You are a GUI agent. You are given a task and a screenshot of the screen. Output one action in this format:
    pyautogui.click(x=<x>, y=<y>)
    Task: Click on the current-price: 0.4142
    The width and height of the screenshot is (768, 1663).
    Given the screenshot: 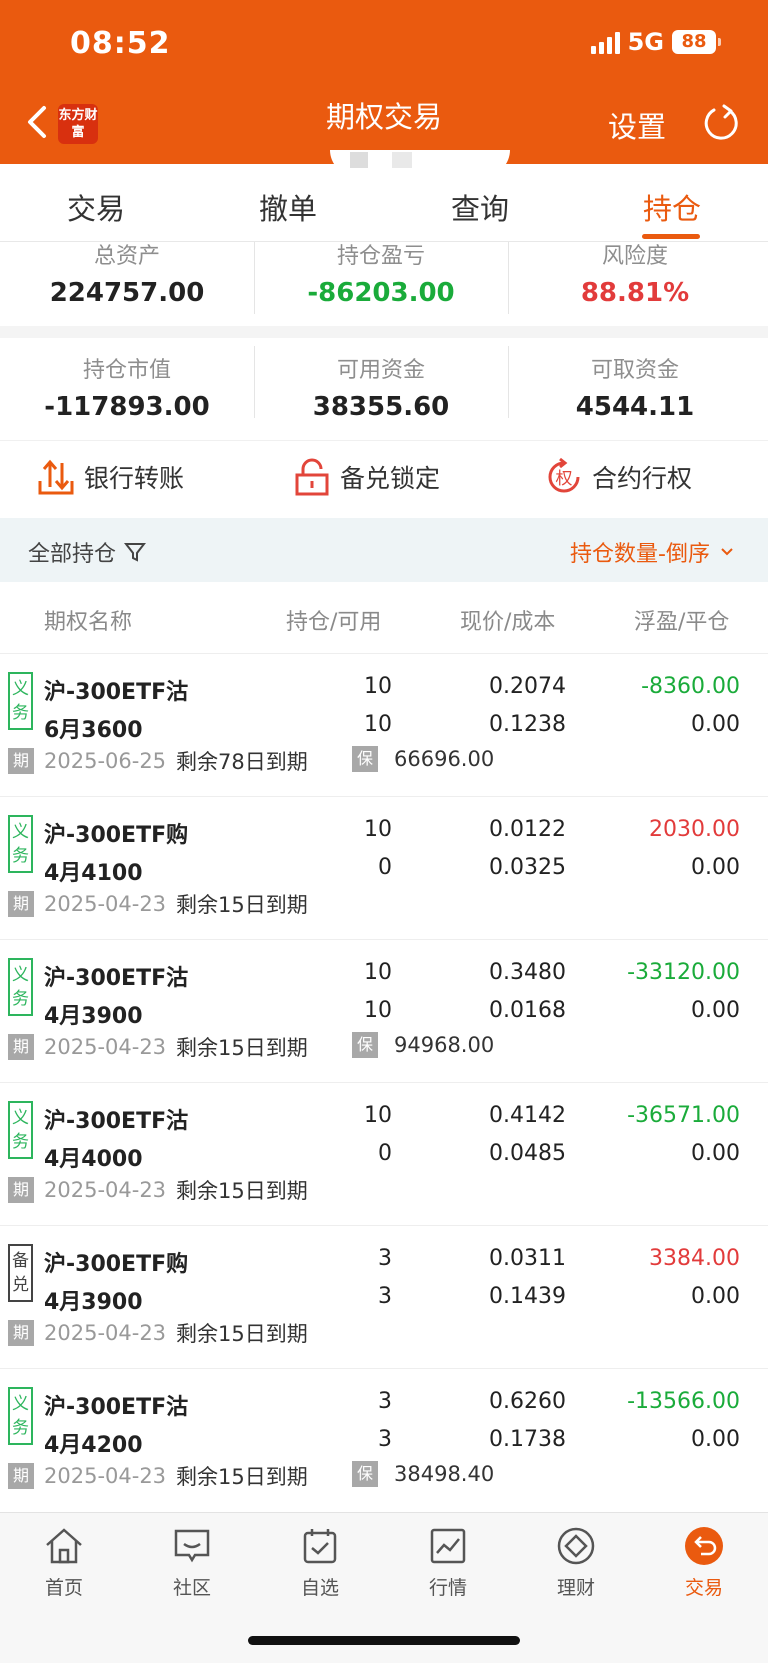 What is the action you would take?
    pyautogui.click(x=527, y=1115)
    